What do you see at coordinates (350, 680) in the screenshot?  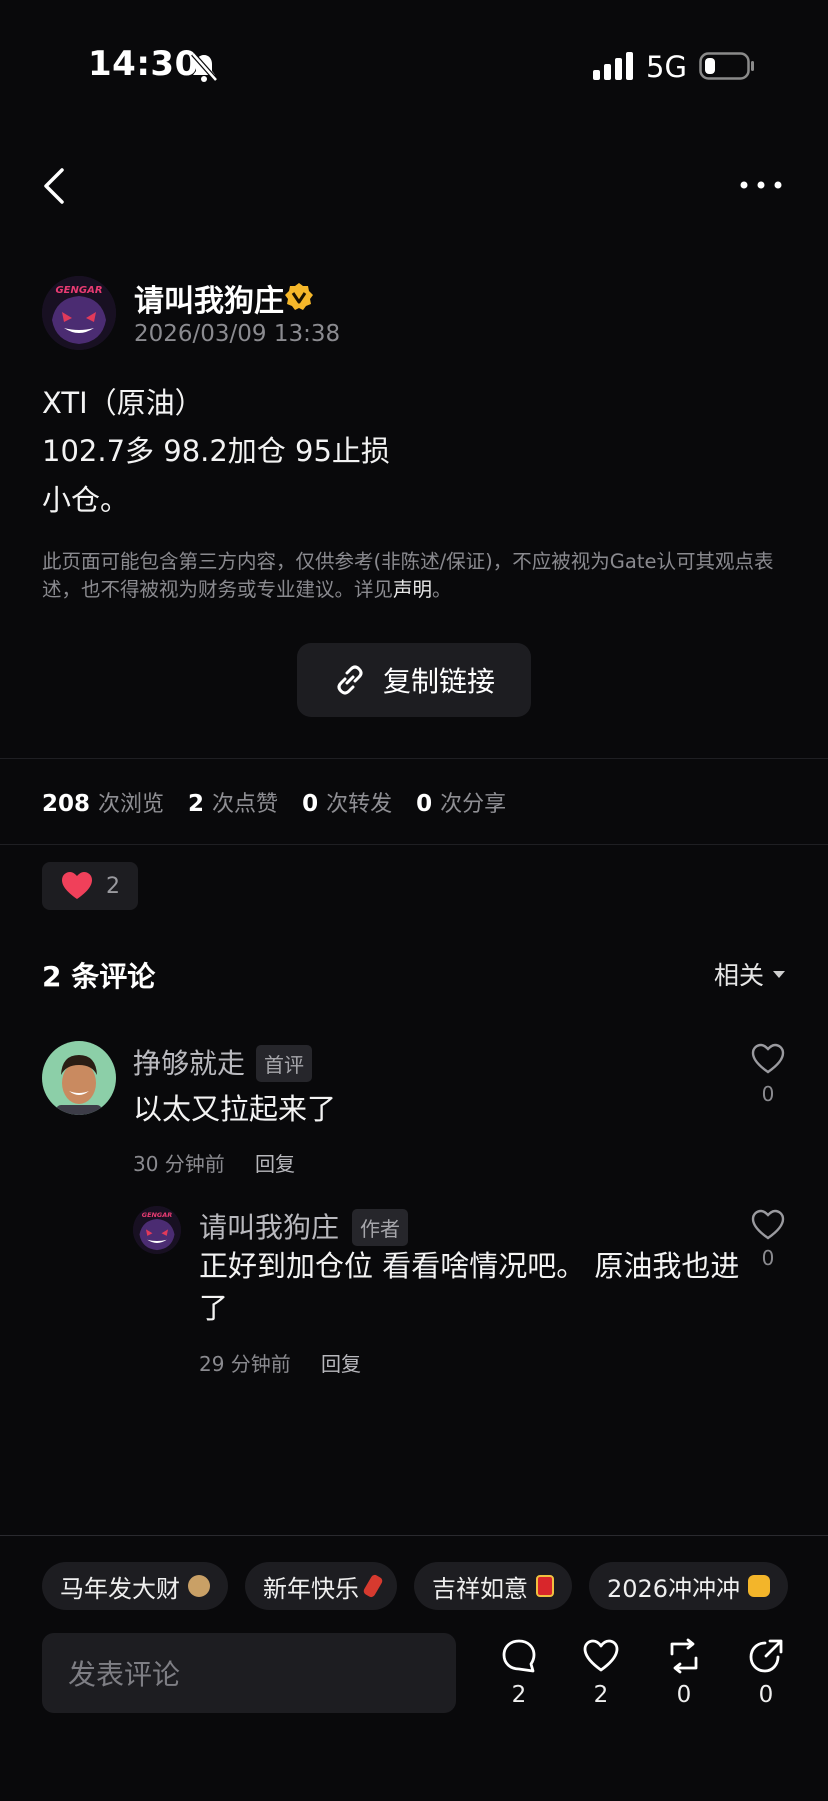 I see `link-icon` at bounding box center [350, 680].